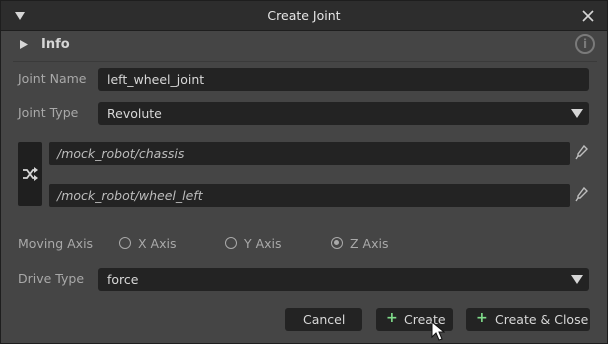 Image resolution: width=608 pixels, height=344 pixels. What do you see at coordinates (542, 319) in the screenshot?
I see `create-close-label: Create & Close` at bounding box center [542, 319].